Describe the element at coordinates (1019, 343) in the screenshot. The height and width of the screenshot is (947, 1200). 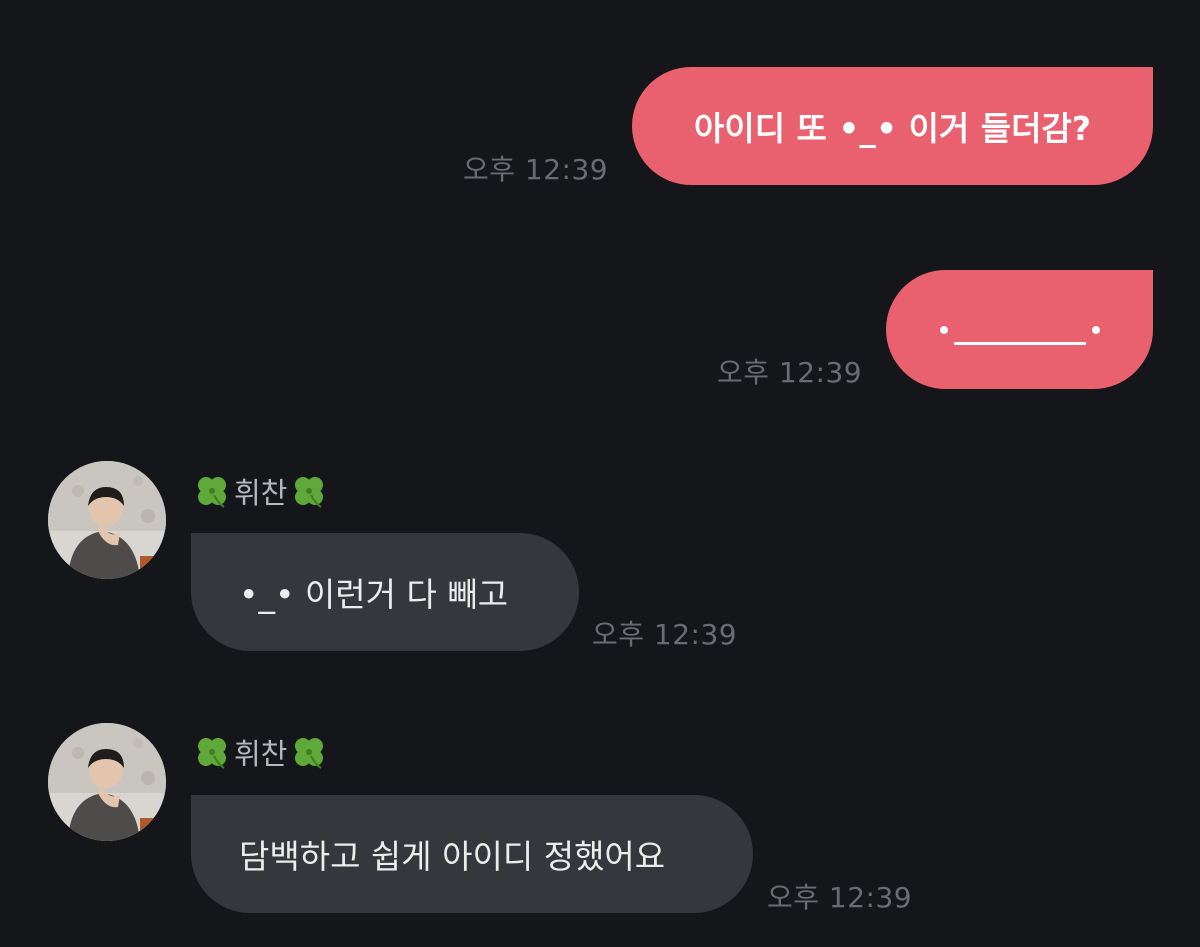
I see `face-line` at that location.